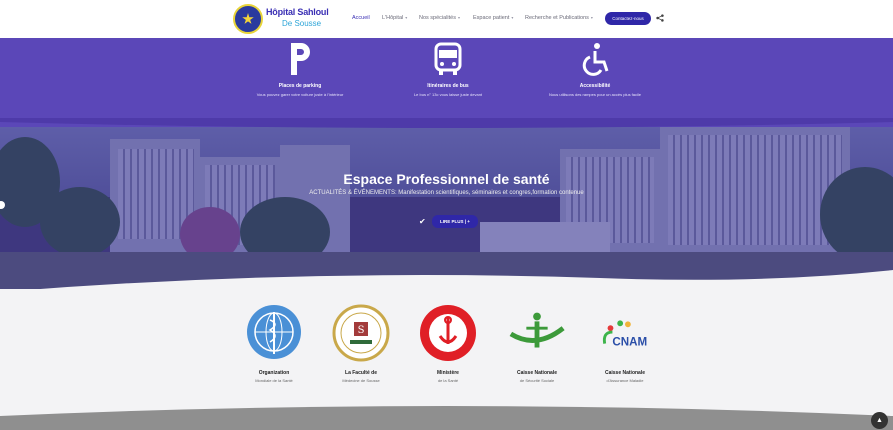 The height and width of the screenshot is (430, 893). I want to click on partner-name: Organization, so click(274, 373).